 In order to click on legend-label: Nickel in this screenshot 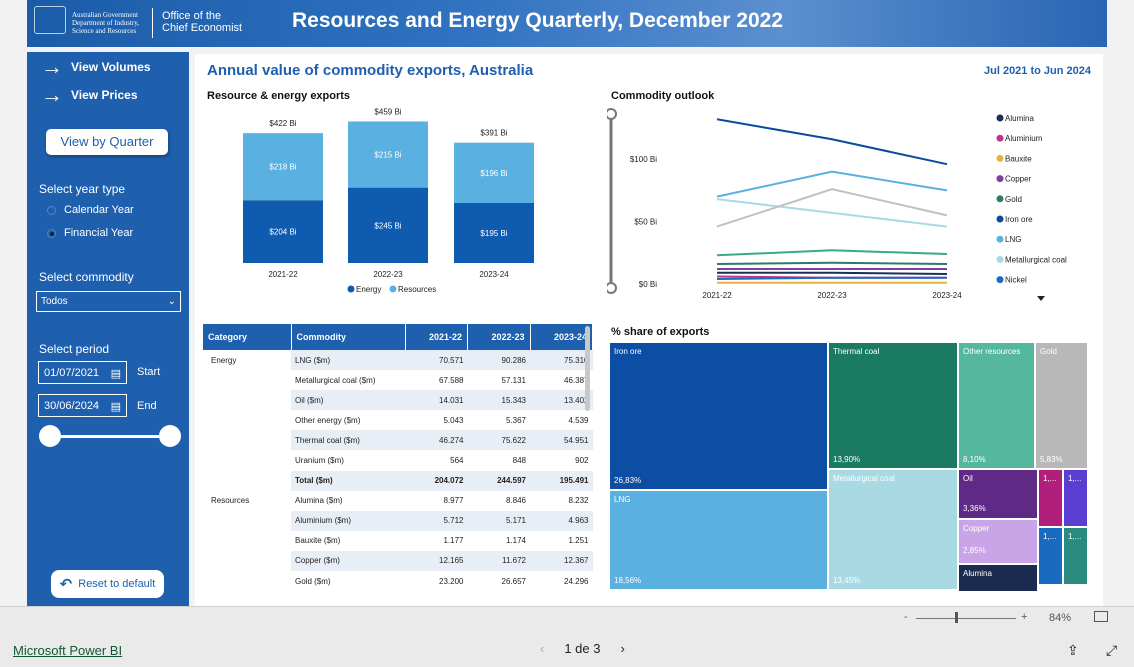, I will do `click(1016, 280)`.